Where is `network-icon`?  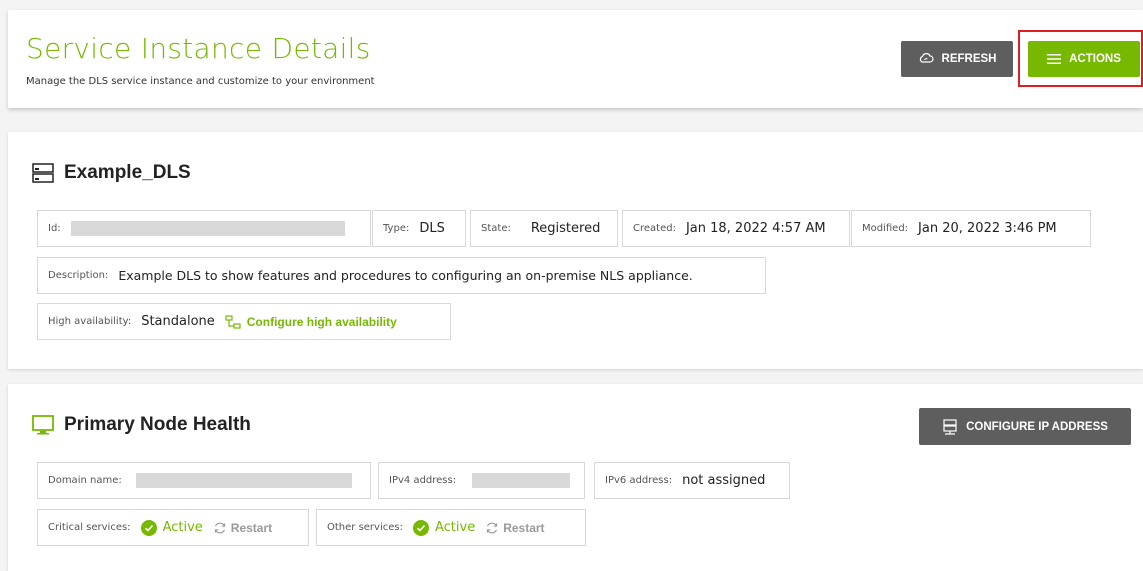 network-icon is located at coordinates (233, 321).